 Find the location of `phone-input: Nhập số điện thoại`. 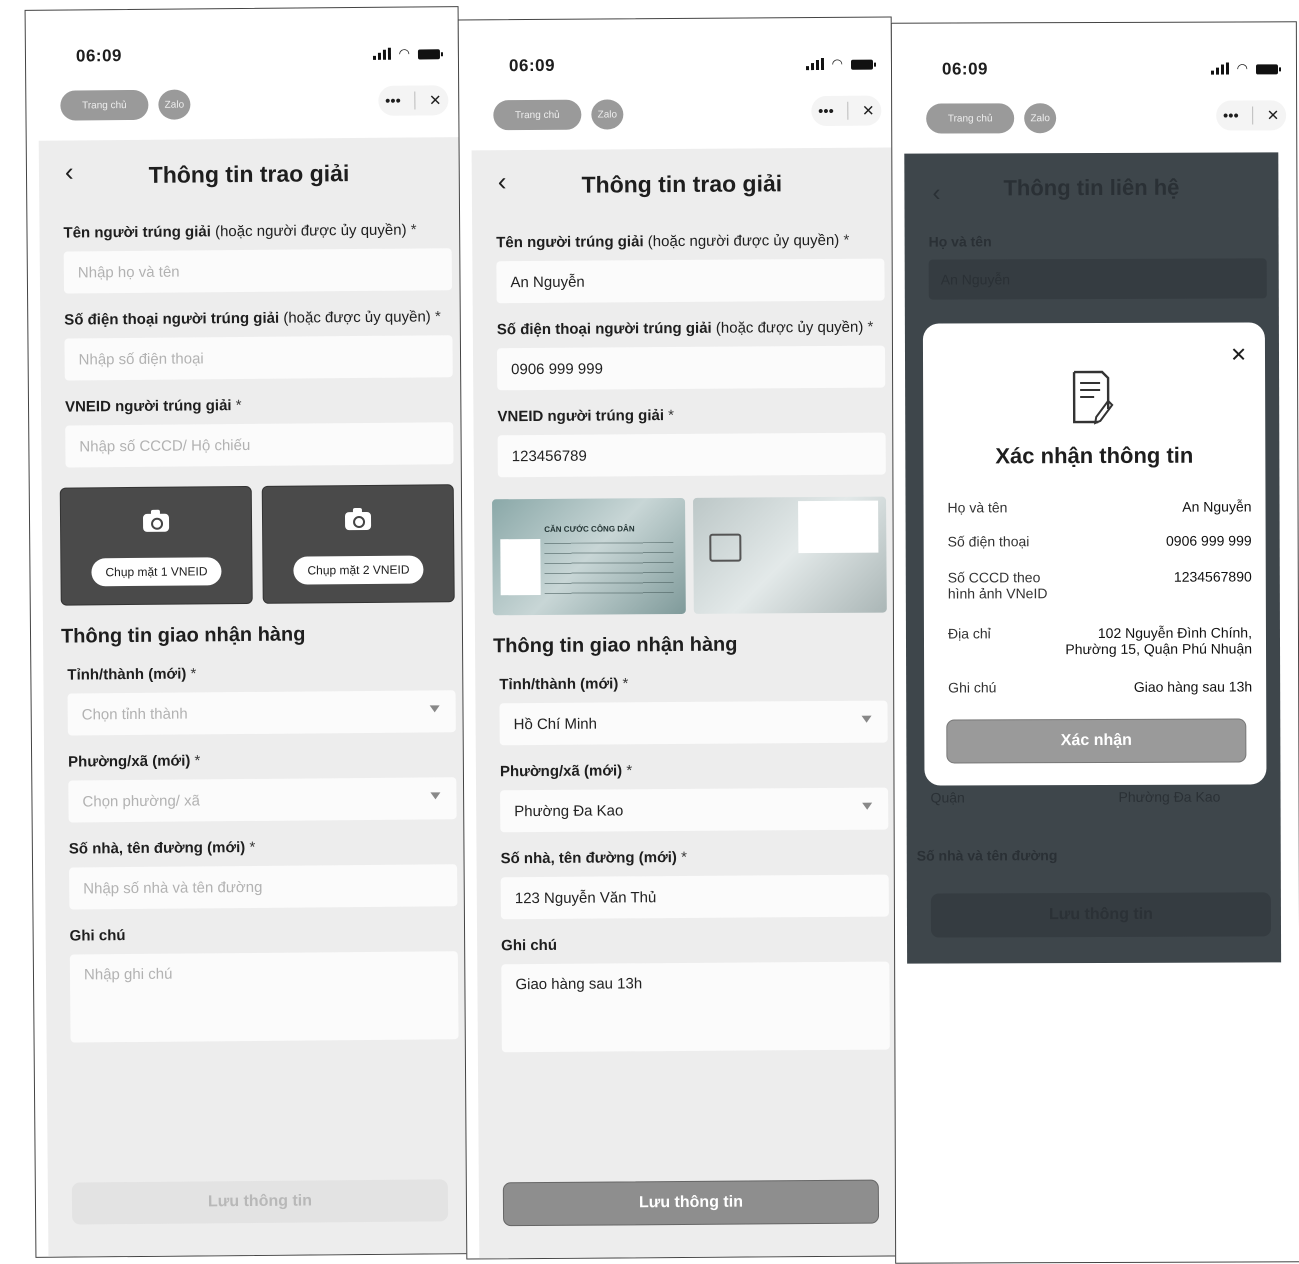

phone-input: Nhập số điện thoại is located at coordinates (258, 357).